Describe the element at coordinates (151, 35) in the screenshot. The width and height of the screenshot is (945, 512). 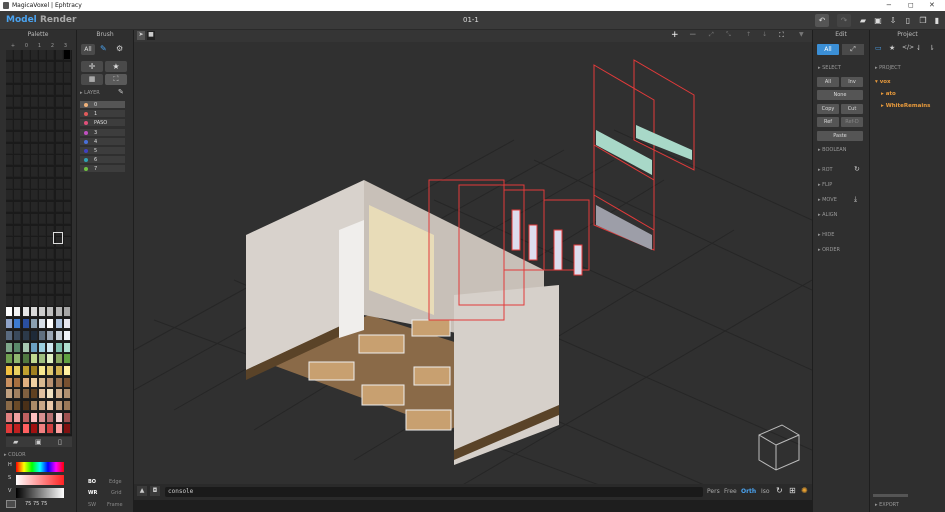
I see `camera-tool-icon: ■` at that location.